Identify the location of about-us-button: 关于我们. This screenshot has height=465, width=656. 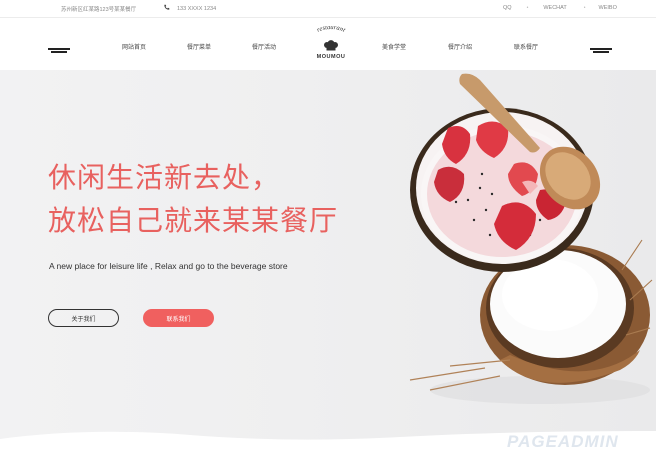
(83, 318).